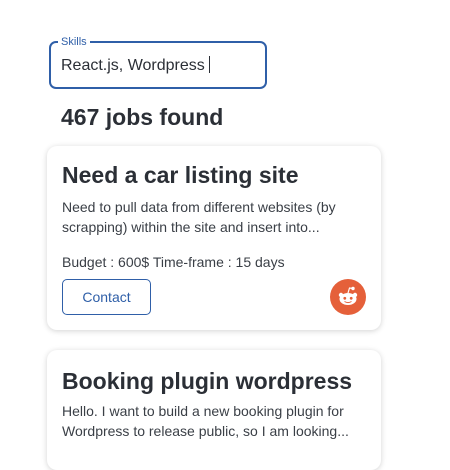 The height and width of the screenshot is (470, 450). Describe the element at coordinates (74, 42) in the screenshot. I see `skills-label: Skills` at that location.